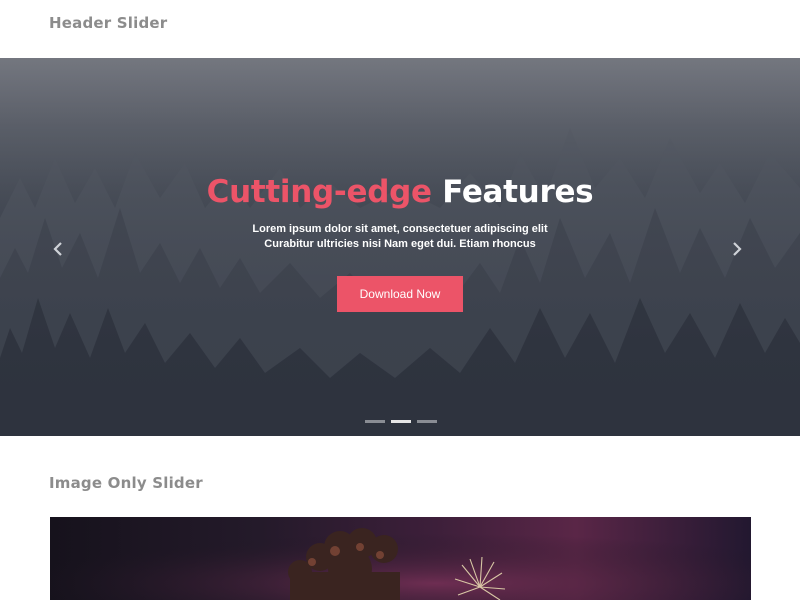  I want to click on portrait-image, so click(400, 558).